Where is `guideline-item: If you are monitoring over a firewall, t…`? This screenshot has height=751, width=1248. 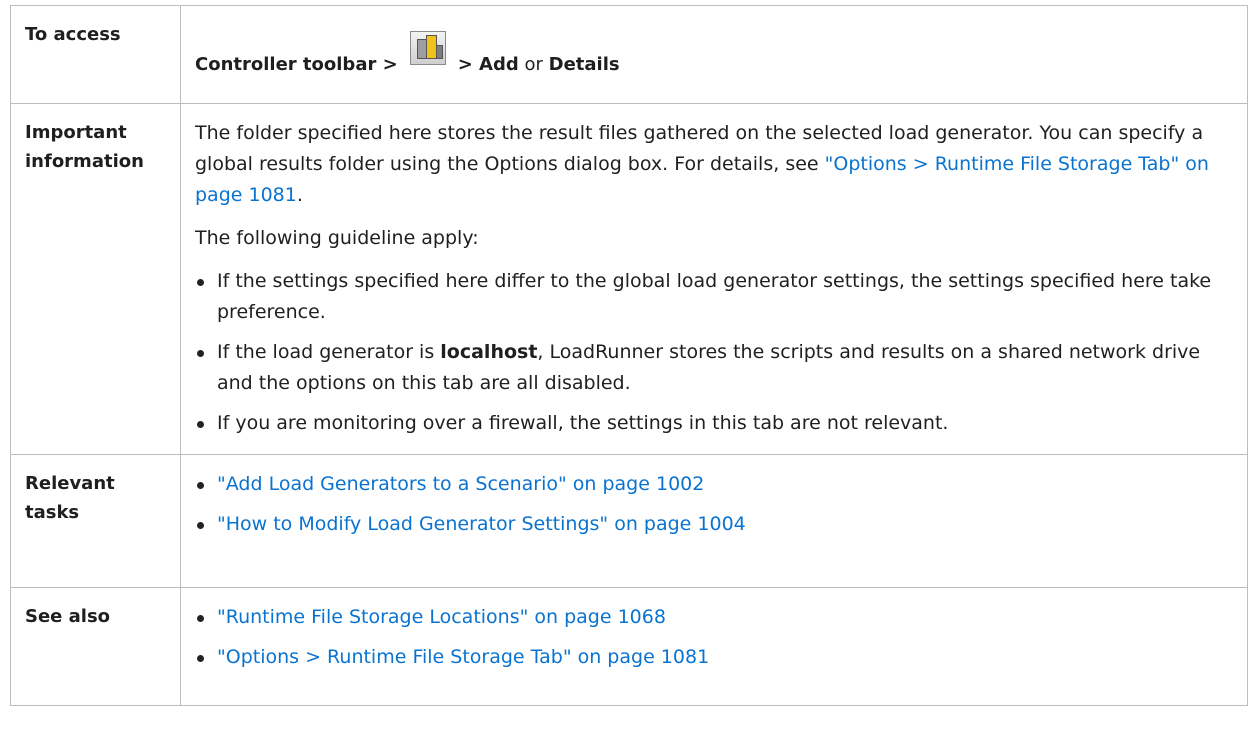
guideline-item: If you are monitoring over a firewall, t… is located at coordinates (712, 423).